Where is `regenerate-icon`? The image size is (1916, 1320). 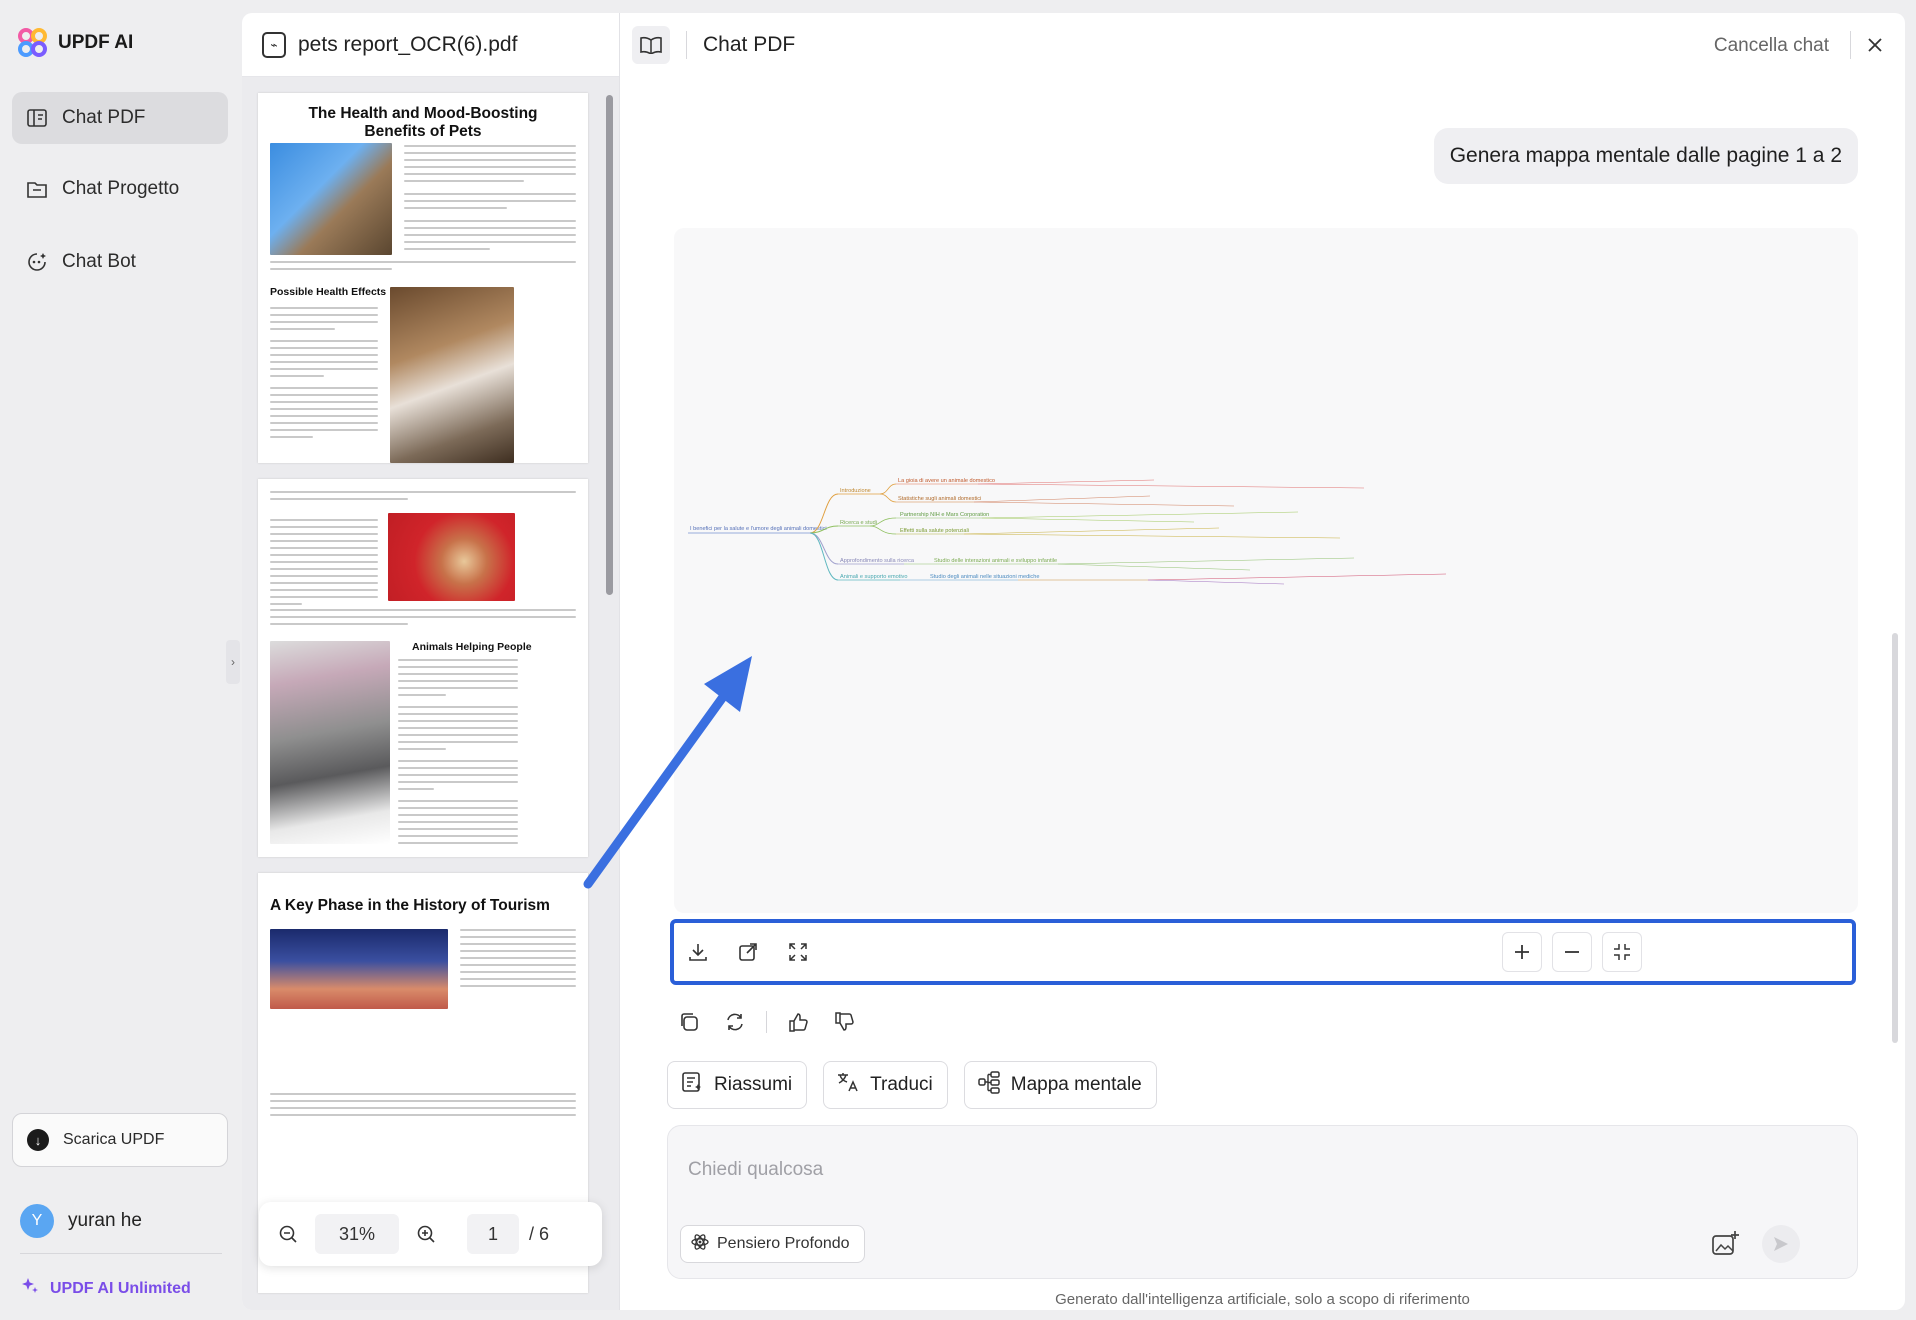
regenerate-icon is located at coordinates (735, 1022).